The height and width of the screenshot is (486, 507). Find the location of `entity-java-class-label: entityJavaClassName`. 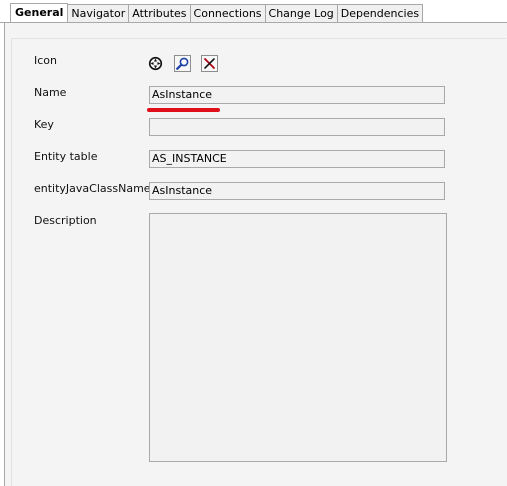

entity-java-class-label: entityJavaClassName is located at coordinates (92, 188).